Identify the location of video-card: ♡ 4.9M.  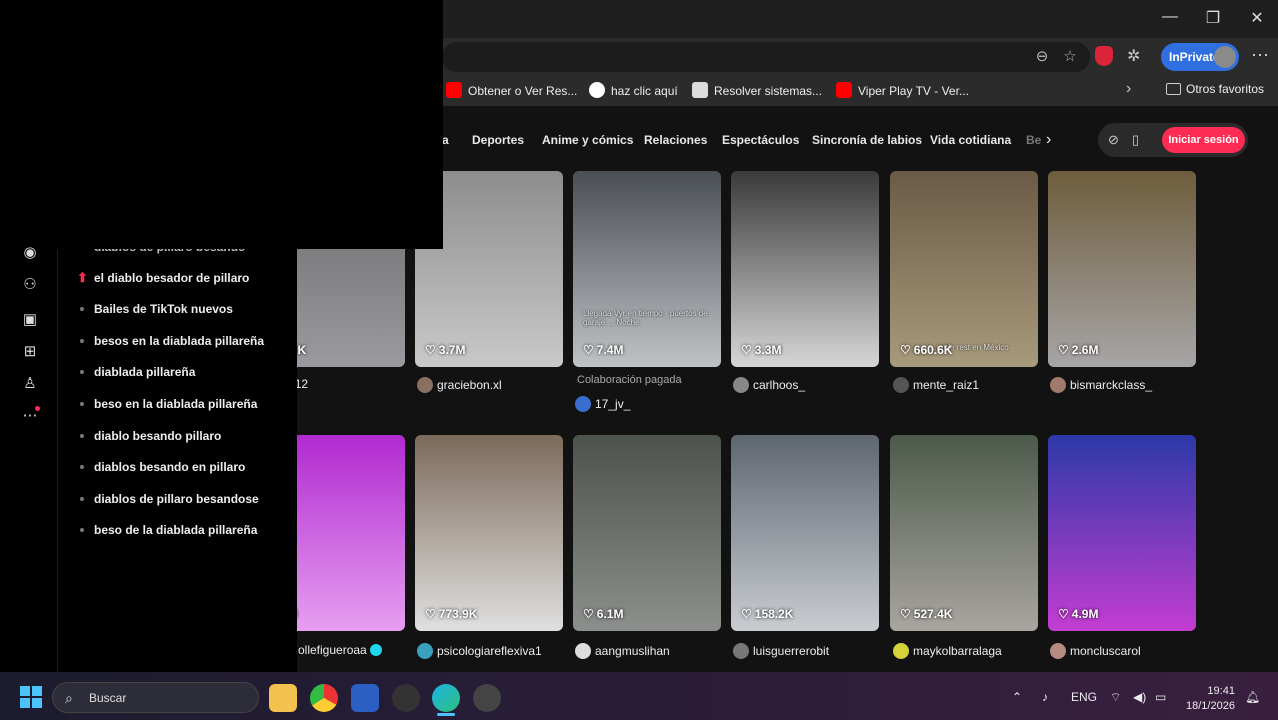
(1122, 533).